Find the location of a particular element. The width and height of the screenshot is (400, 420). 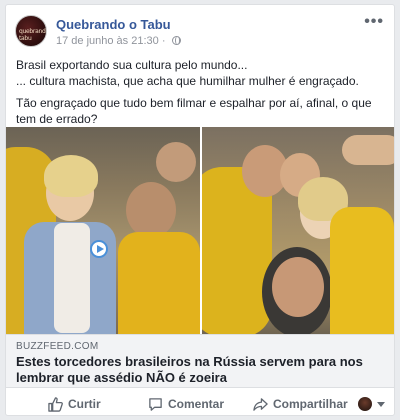

page-name-link: Quebrando o Tabu is located at coordinates (113, 24).